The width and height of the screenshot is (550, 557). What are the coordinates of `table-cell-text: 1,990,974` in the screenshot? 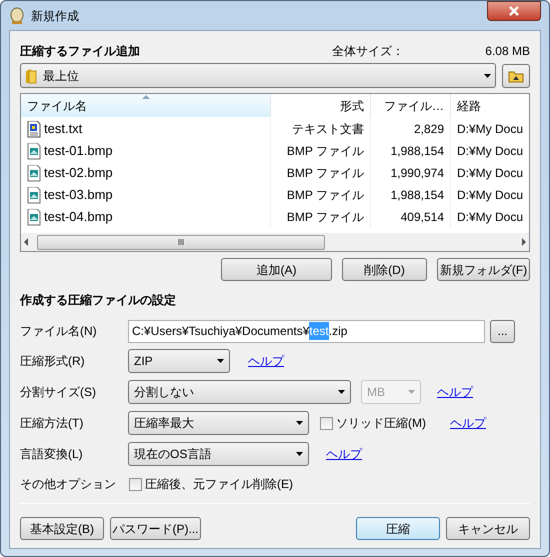 It's located at (417, 173).